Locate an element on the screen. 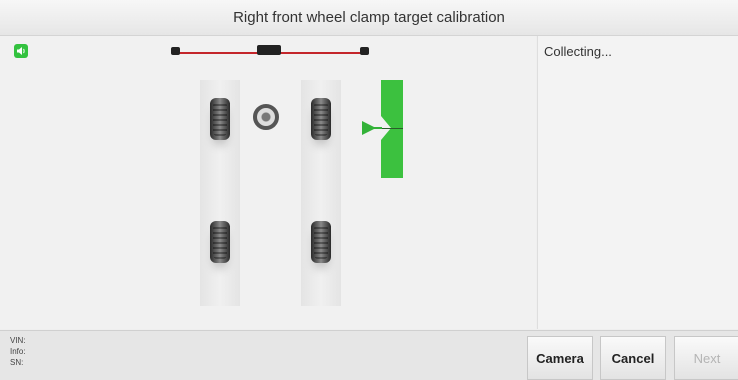 This screenshot has height=380, width=738. vin-label: VIN: is located at coordinates (18, 340).